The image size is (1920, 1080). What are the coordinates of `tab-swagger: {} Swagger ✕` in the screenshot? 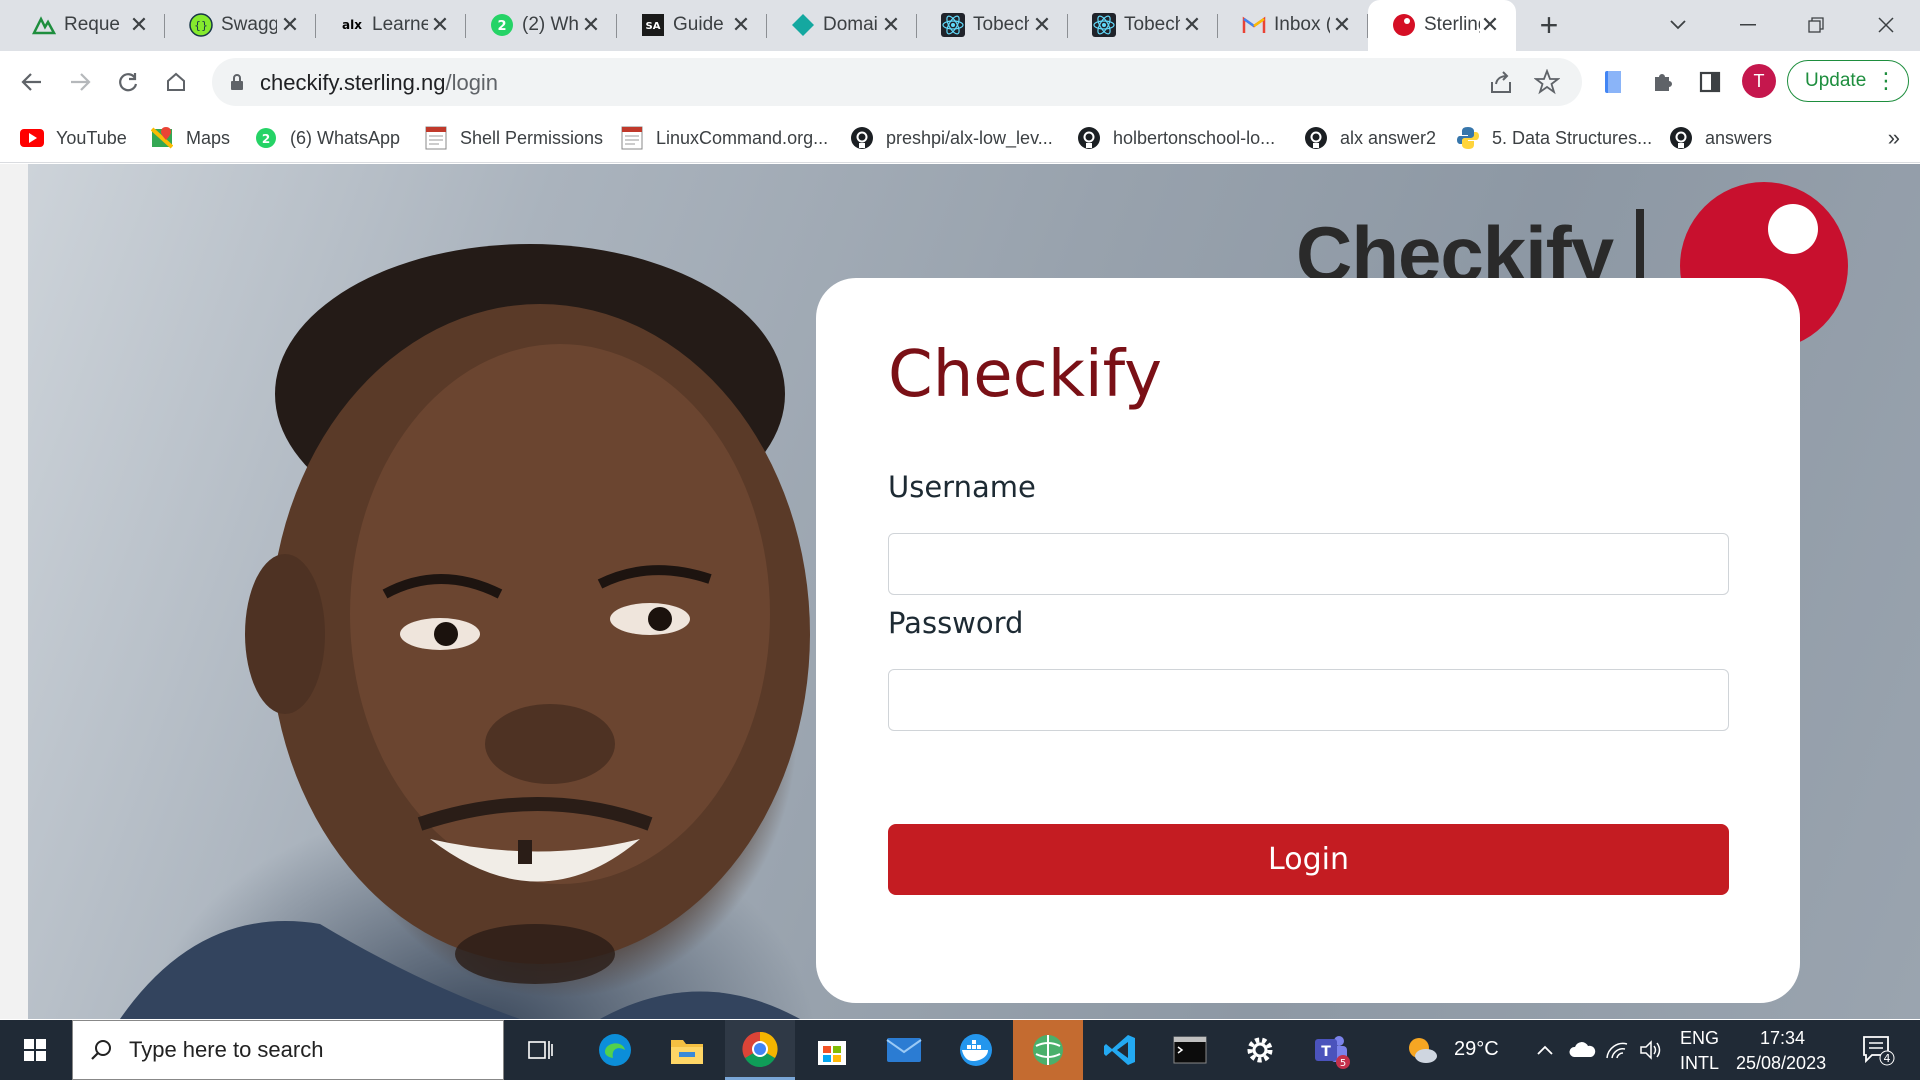 It's located at (240, 25).